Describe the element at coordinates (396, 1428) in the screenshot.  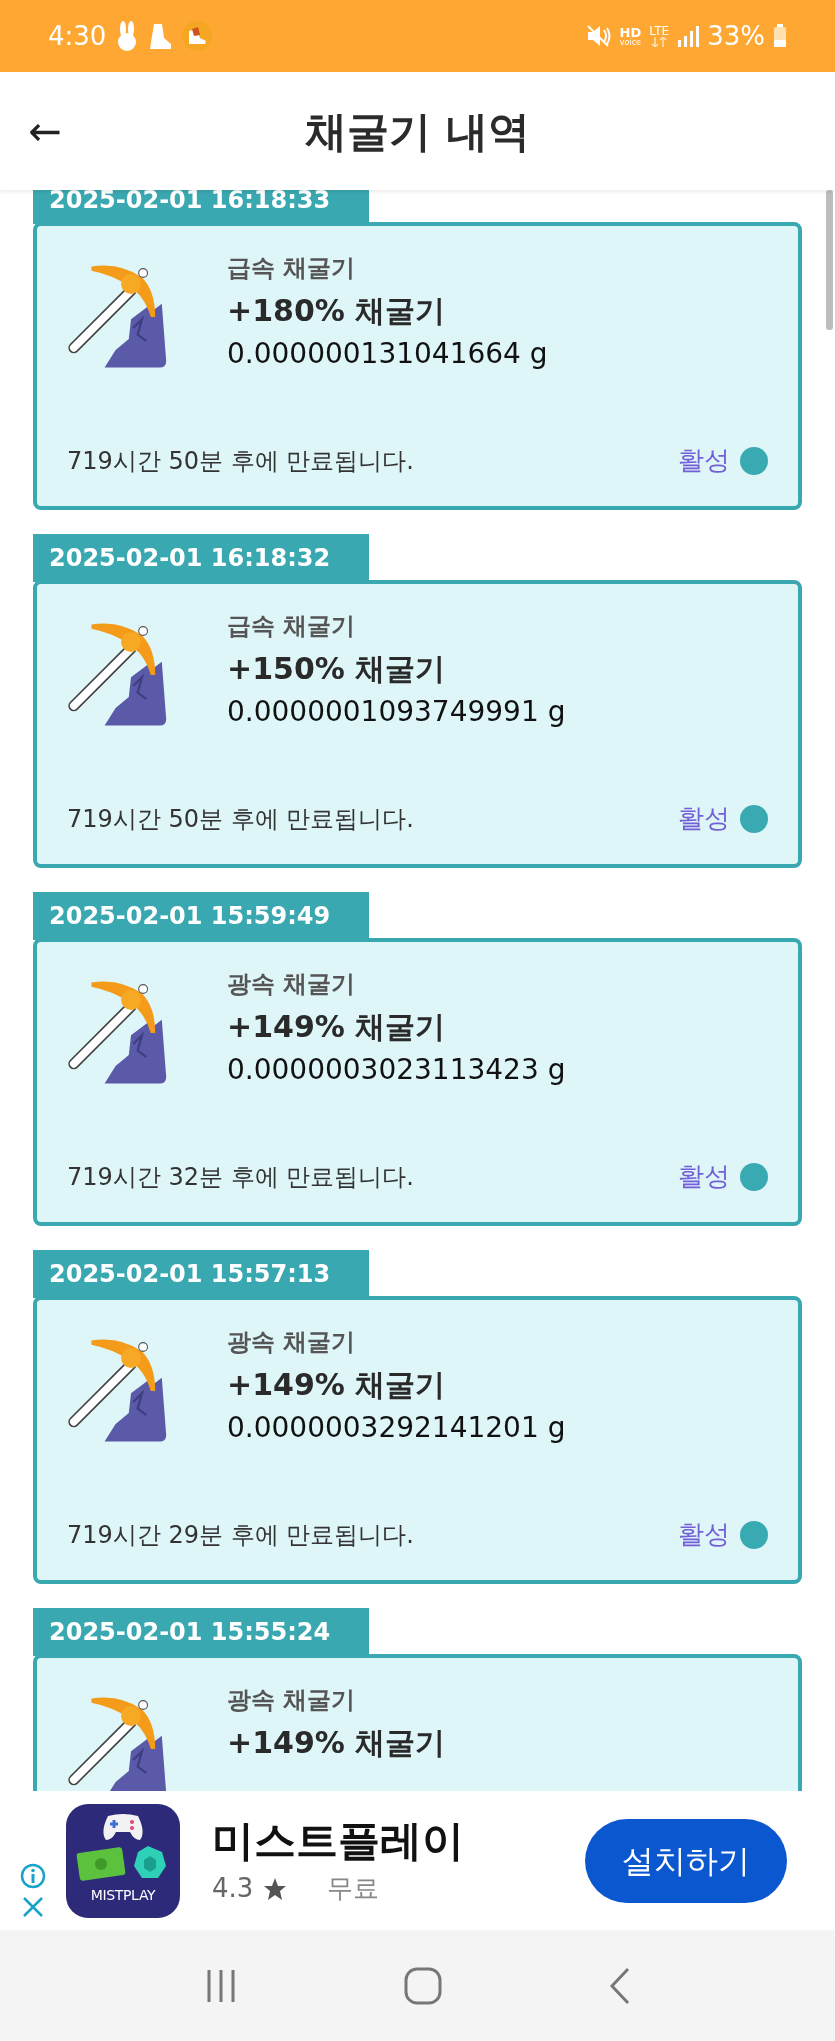
I see `mined-amount: 0.0000003292141201 g` at that location.